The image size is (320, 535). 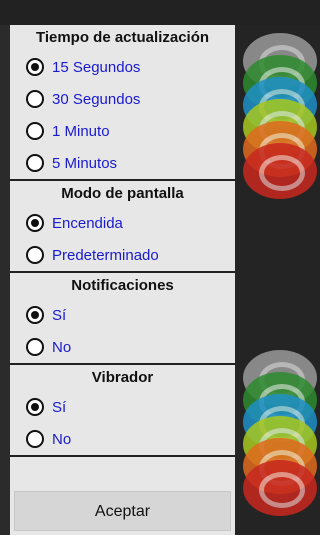 I want to click on section-vibrator: Vibrador Sí No, so click(x=122, y=411).